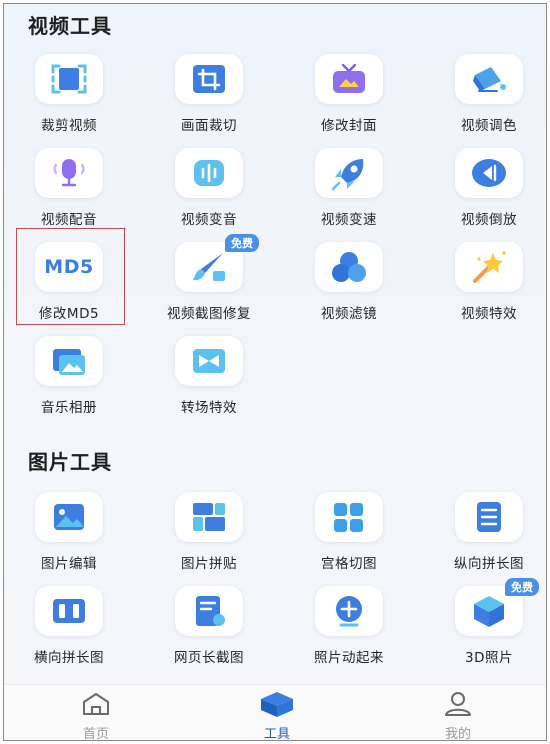  I want to click on tool-crop-video: 裁剪视频, so click(71, 99).